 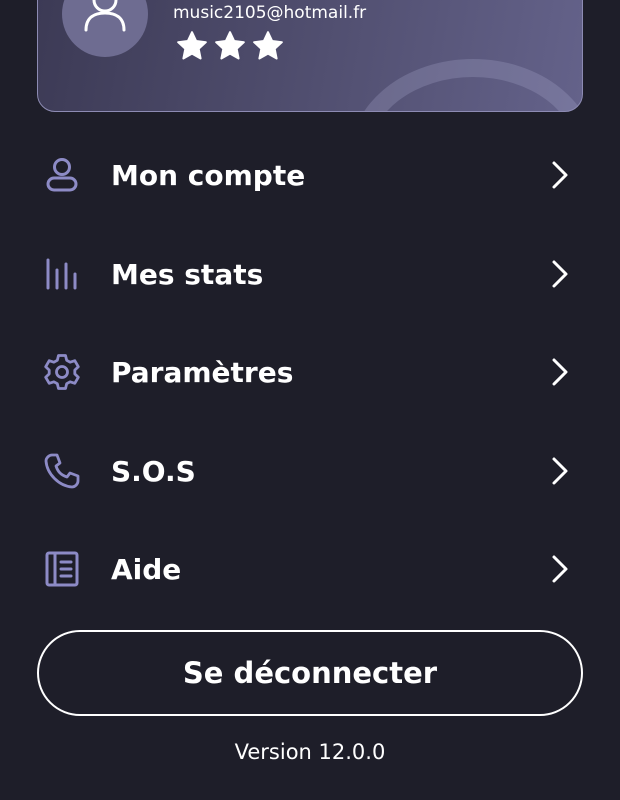 I want to click on gear-icon, so click(x=62, y=372).